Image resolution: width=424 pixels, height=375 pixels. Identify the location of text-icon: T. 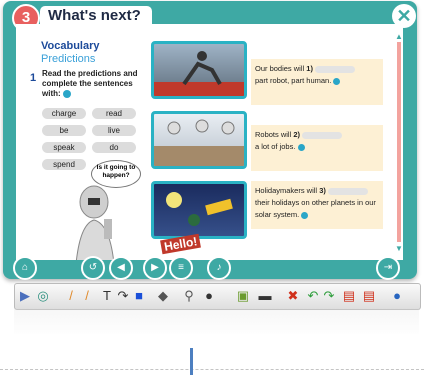
(107, 296).